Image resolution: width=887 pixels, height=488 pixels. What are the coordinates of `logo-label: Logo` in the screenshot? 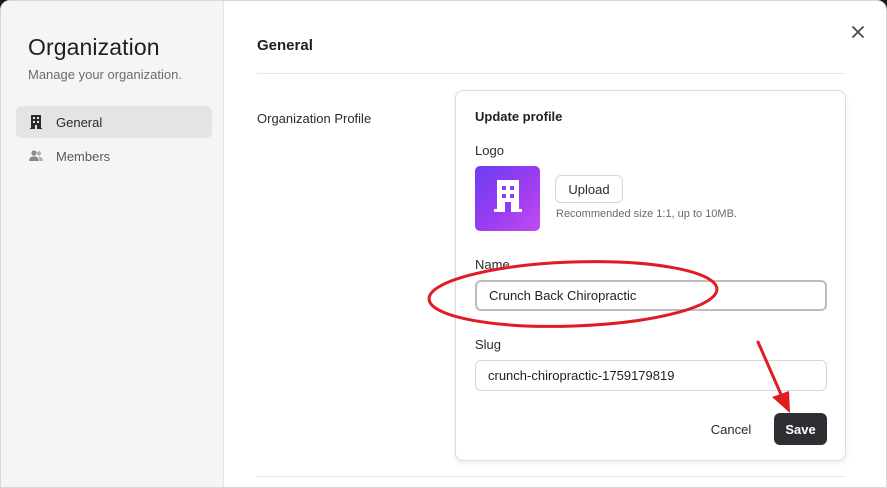 It's located at (489, 150).